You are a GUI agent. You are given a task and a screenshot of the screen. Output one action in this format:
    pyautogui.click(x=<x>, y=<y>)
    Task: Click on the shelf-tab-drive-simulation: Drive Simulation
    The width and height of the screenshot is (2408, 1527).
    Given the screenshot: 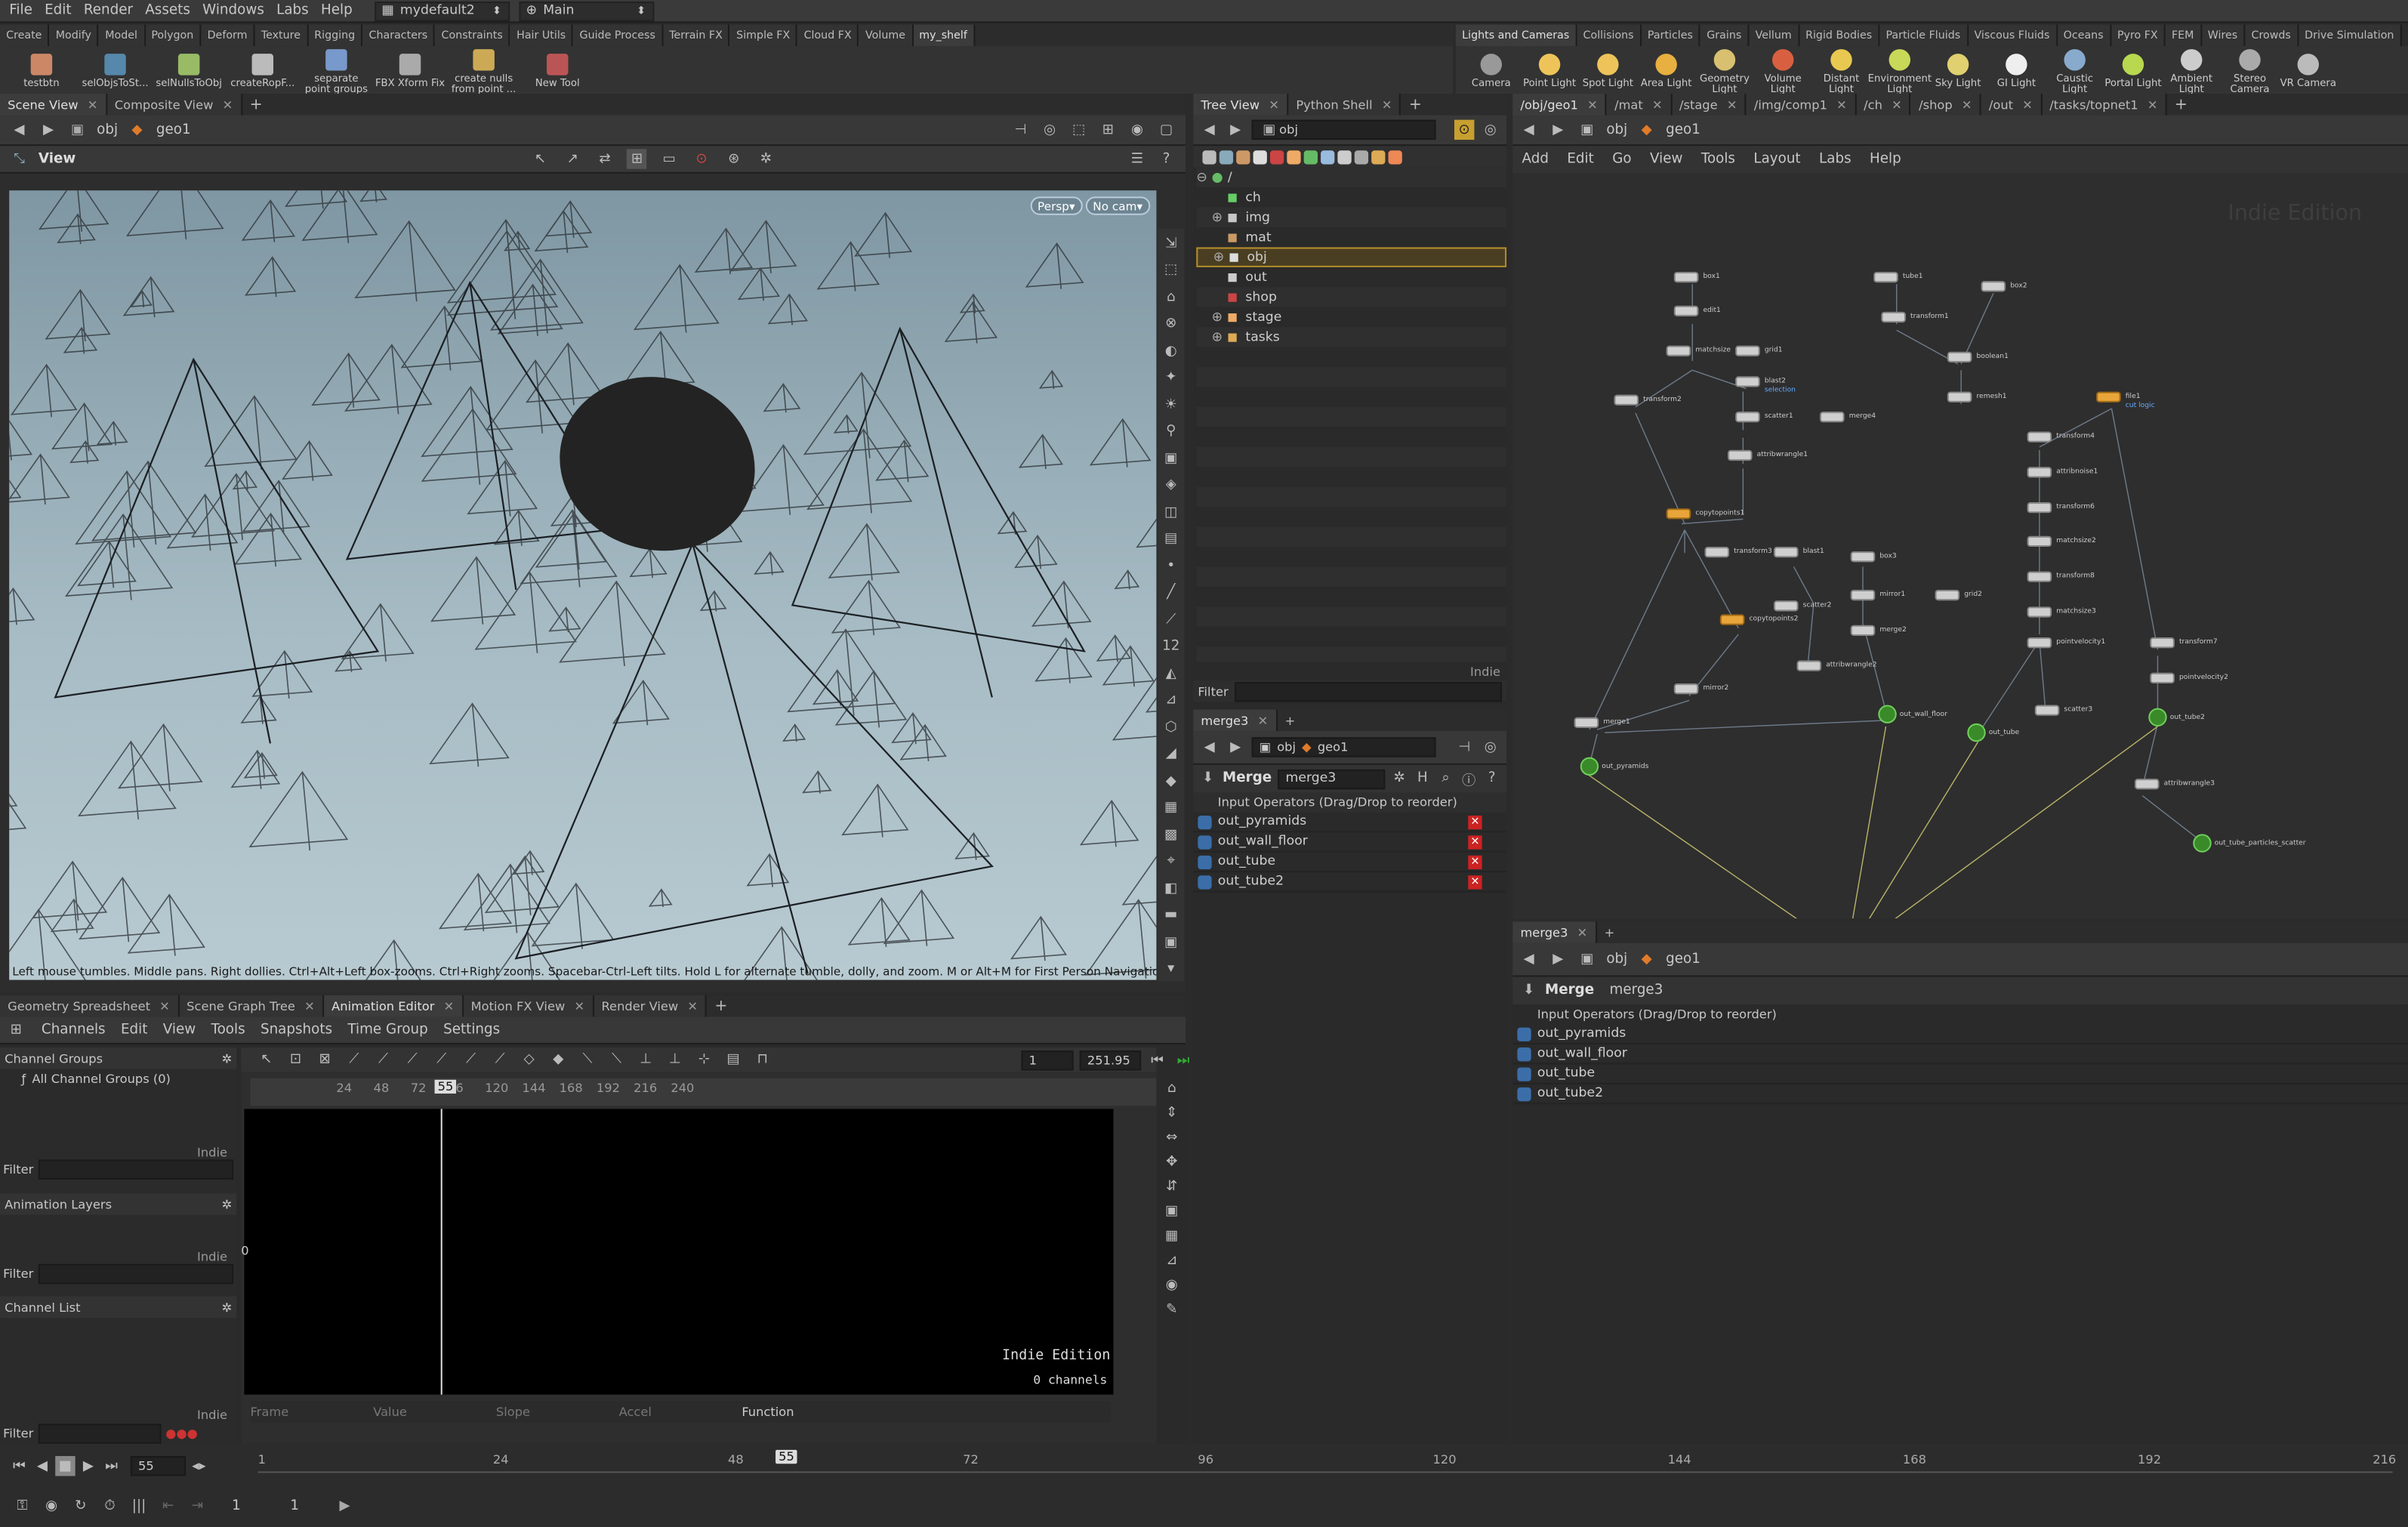 What is the action you would take?
    pyautogui.click(x=2350, y=36)
    